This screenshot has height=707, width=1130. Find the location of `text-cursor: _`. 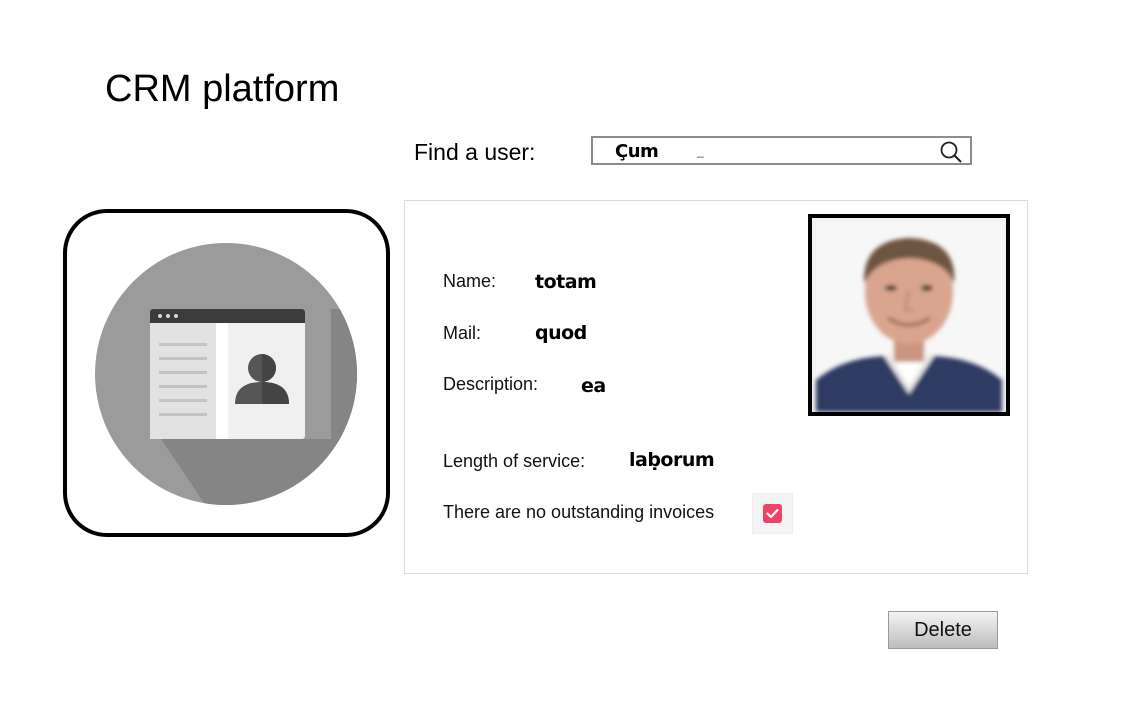

text-cursor: _ is located at coordinates (700, 151).